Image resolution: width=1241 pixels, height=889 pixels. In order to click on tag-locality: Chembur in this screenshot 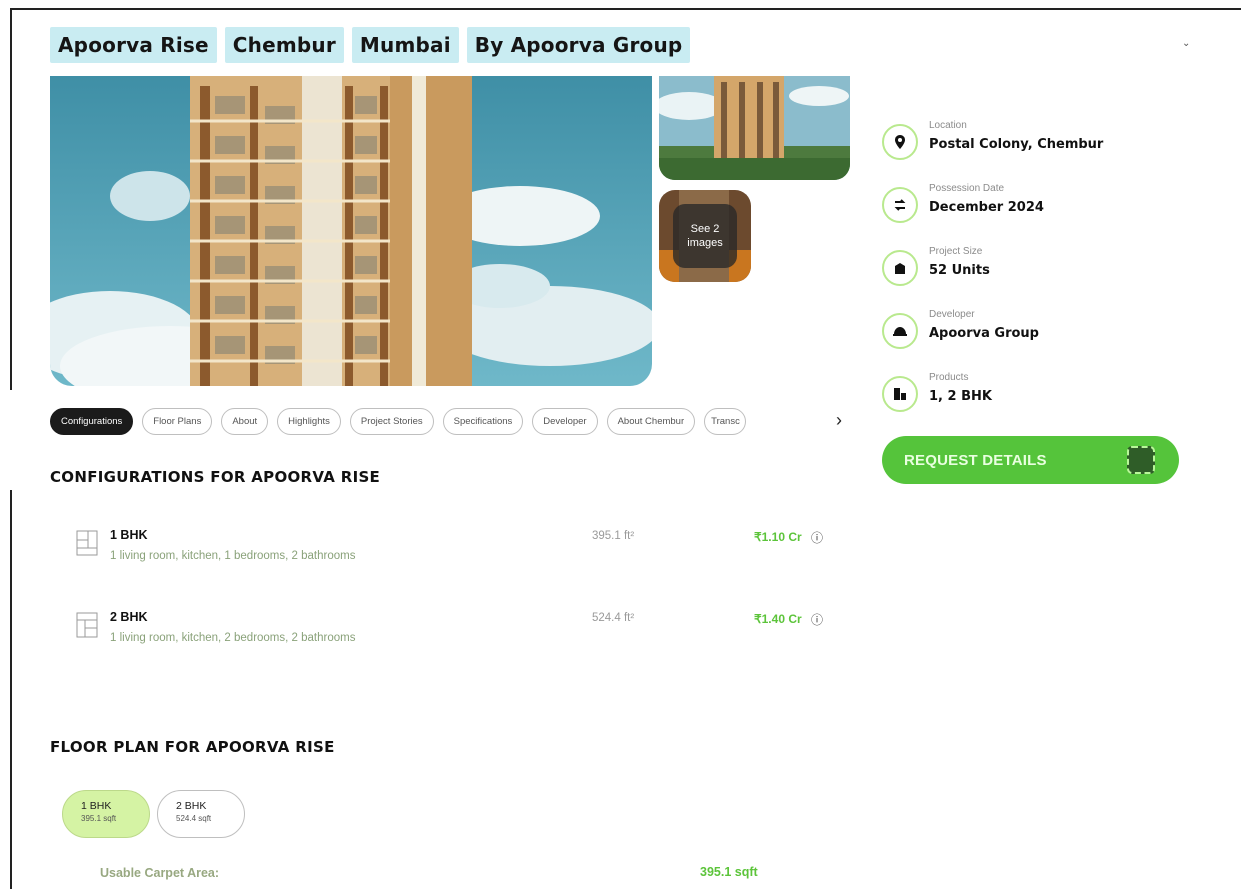, I will do `click(284, 45)`.